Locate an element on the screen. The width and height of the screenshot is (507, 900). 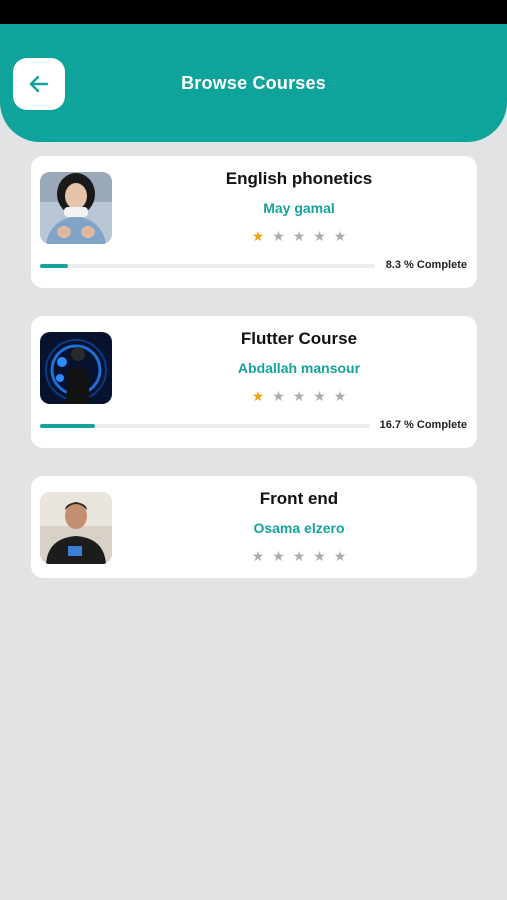
course-title: English phonetics is located at coordinates (299, 178).